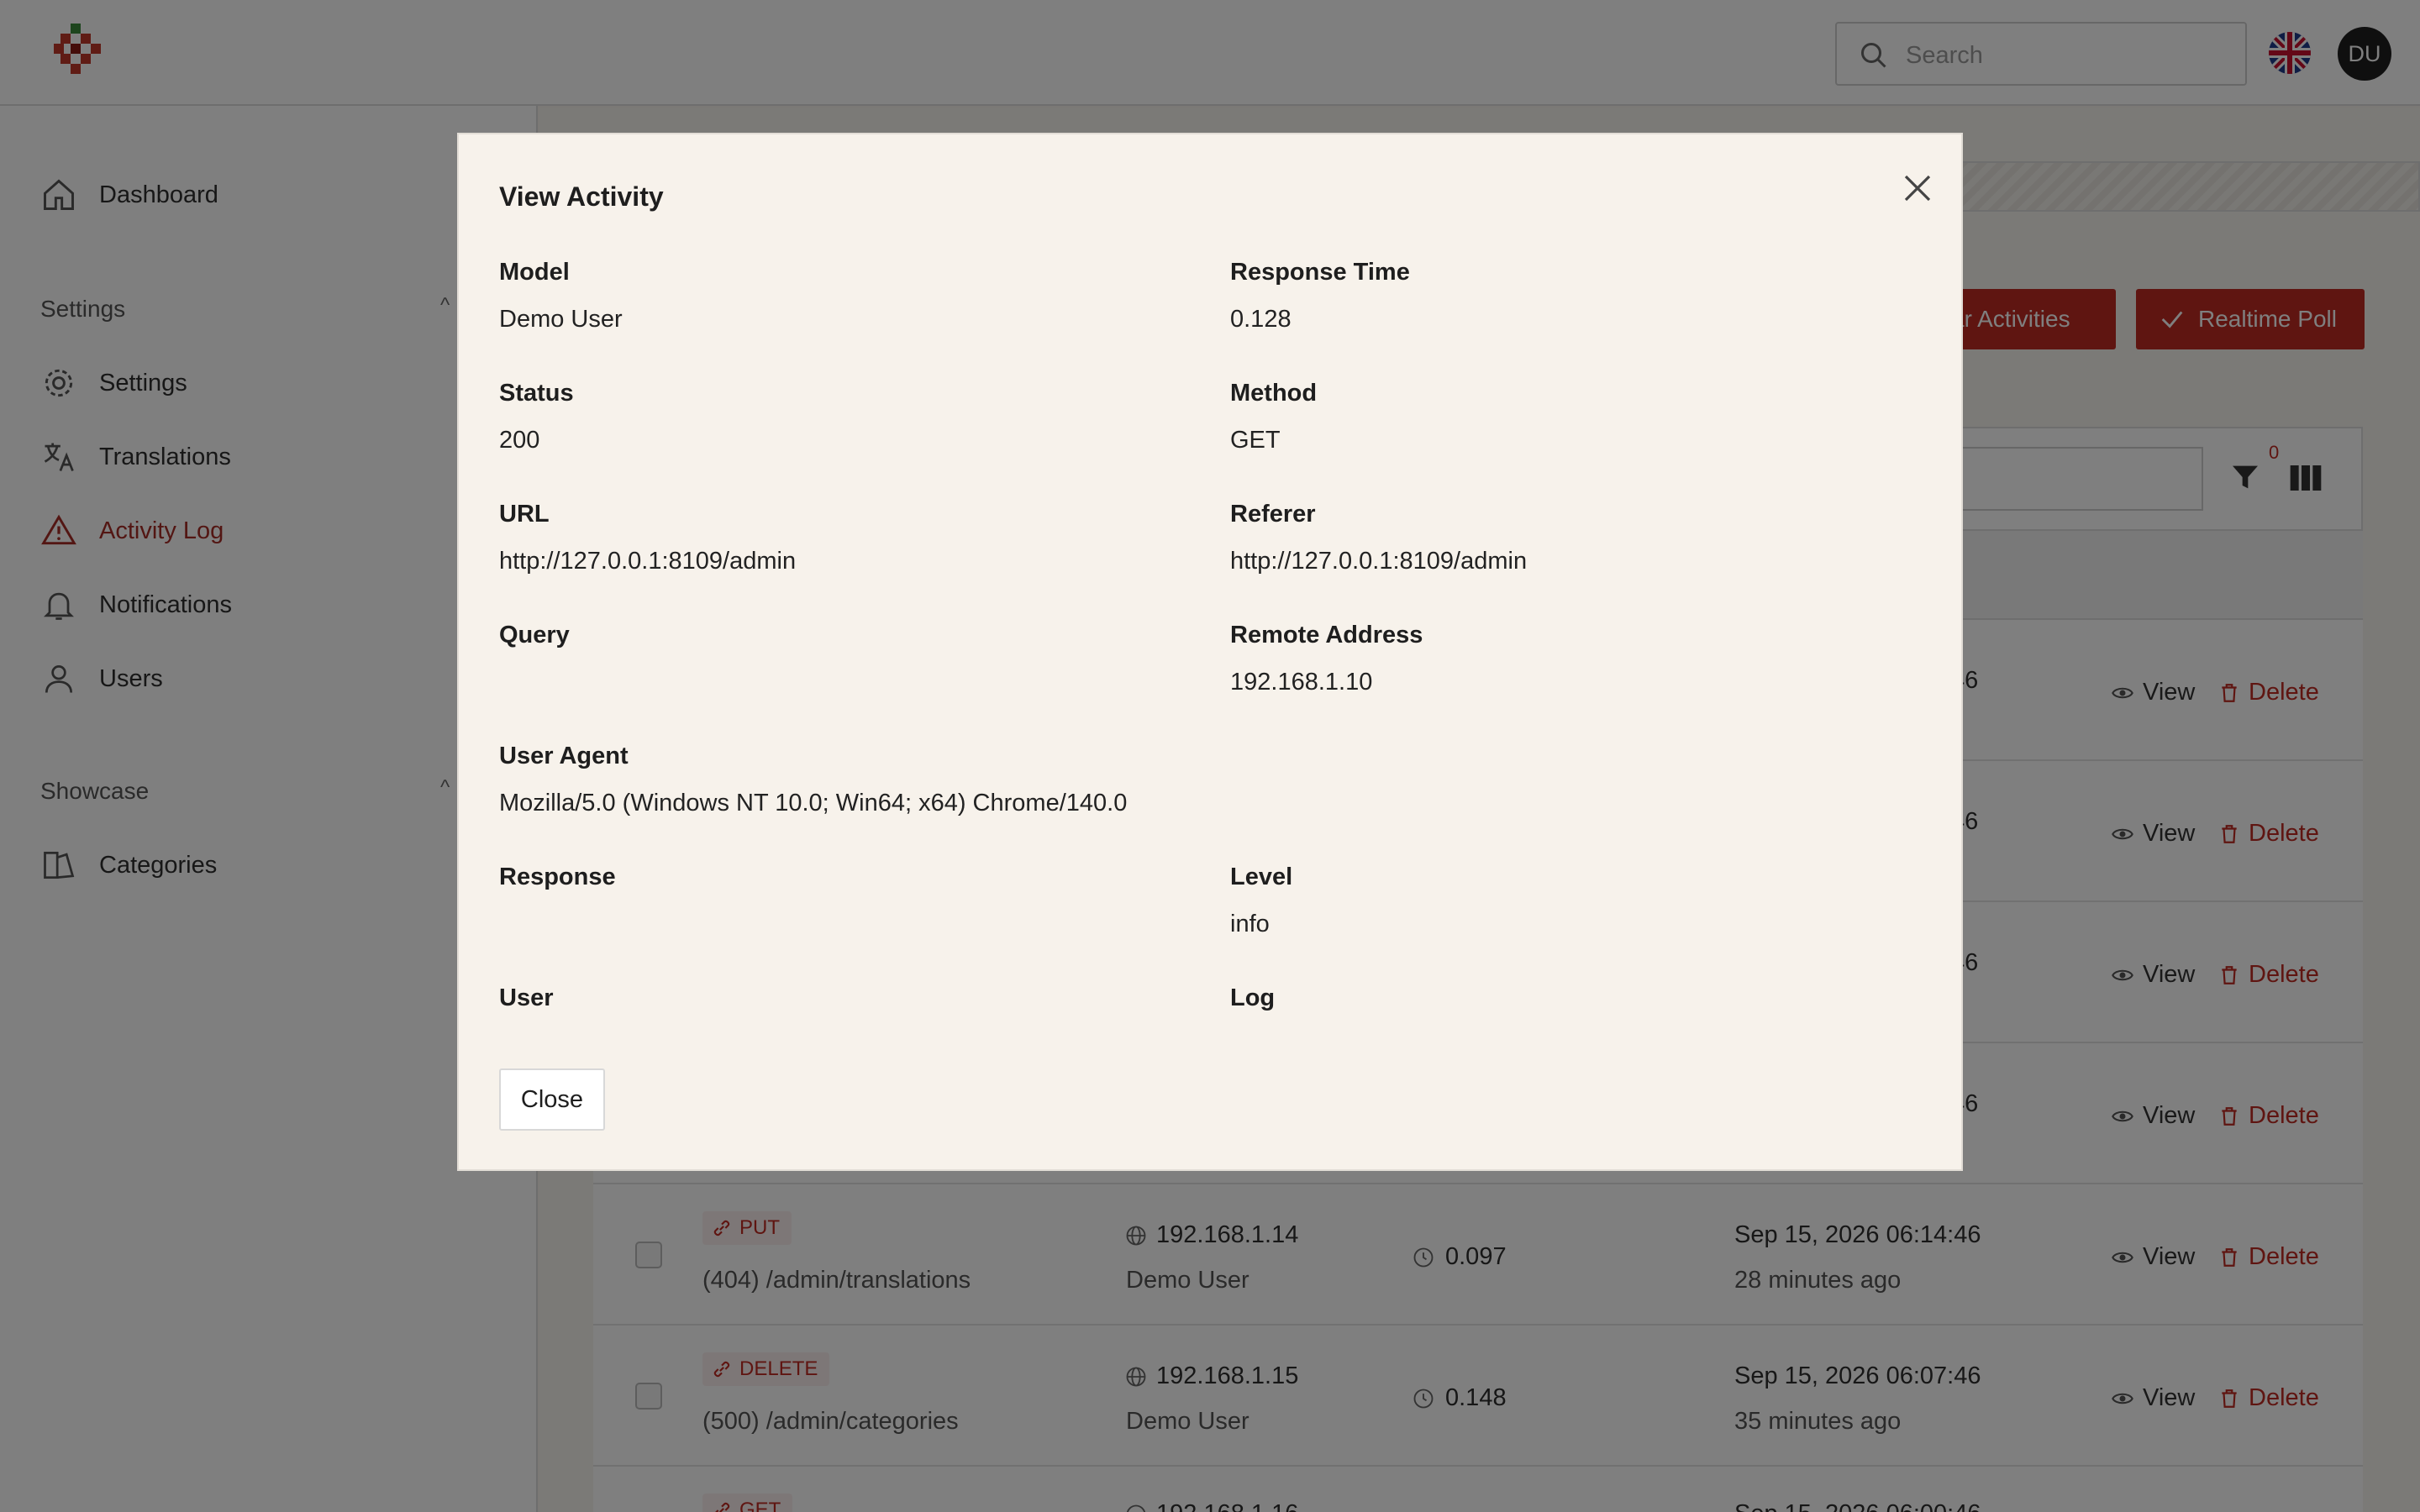  What do you see at coordinates (526, 997) in the screenshot?
I see `field-label-user: User` at bounding box center [526, 997].